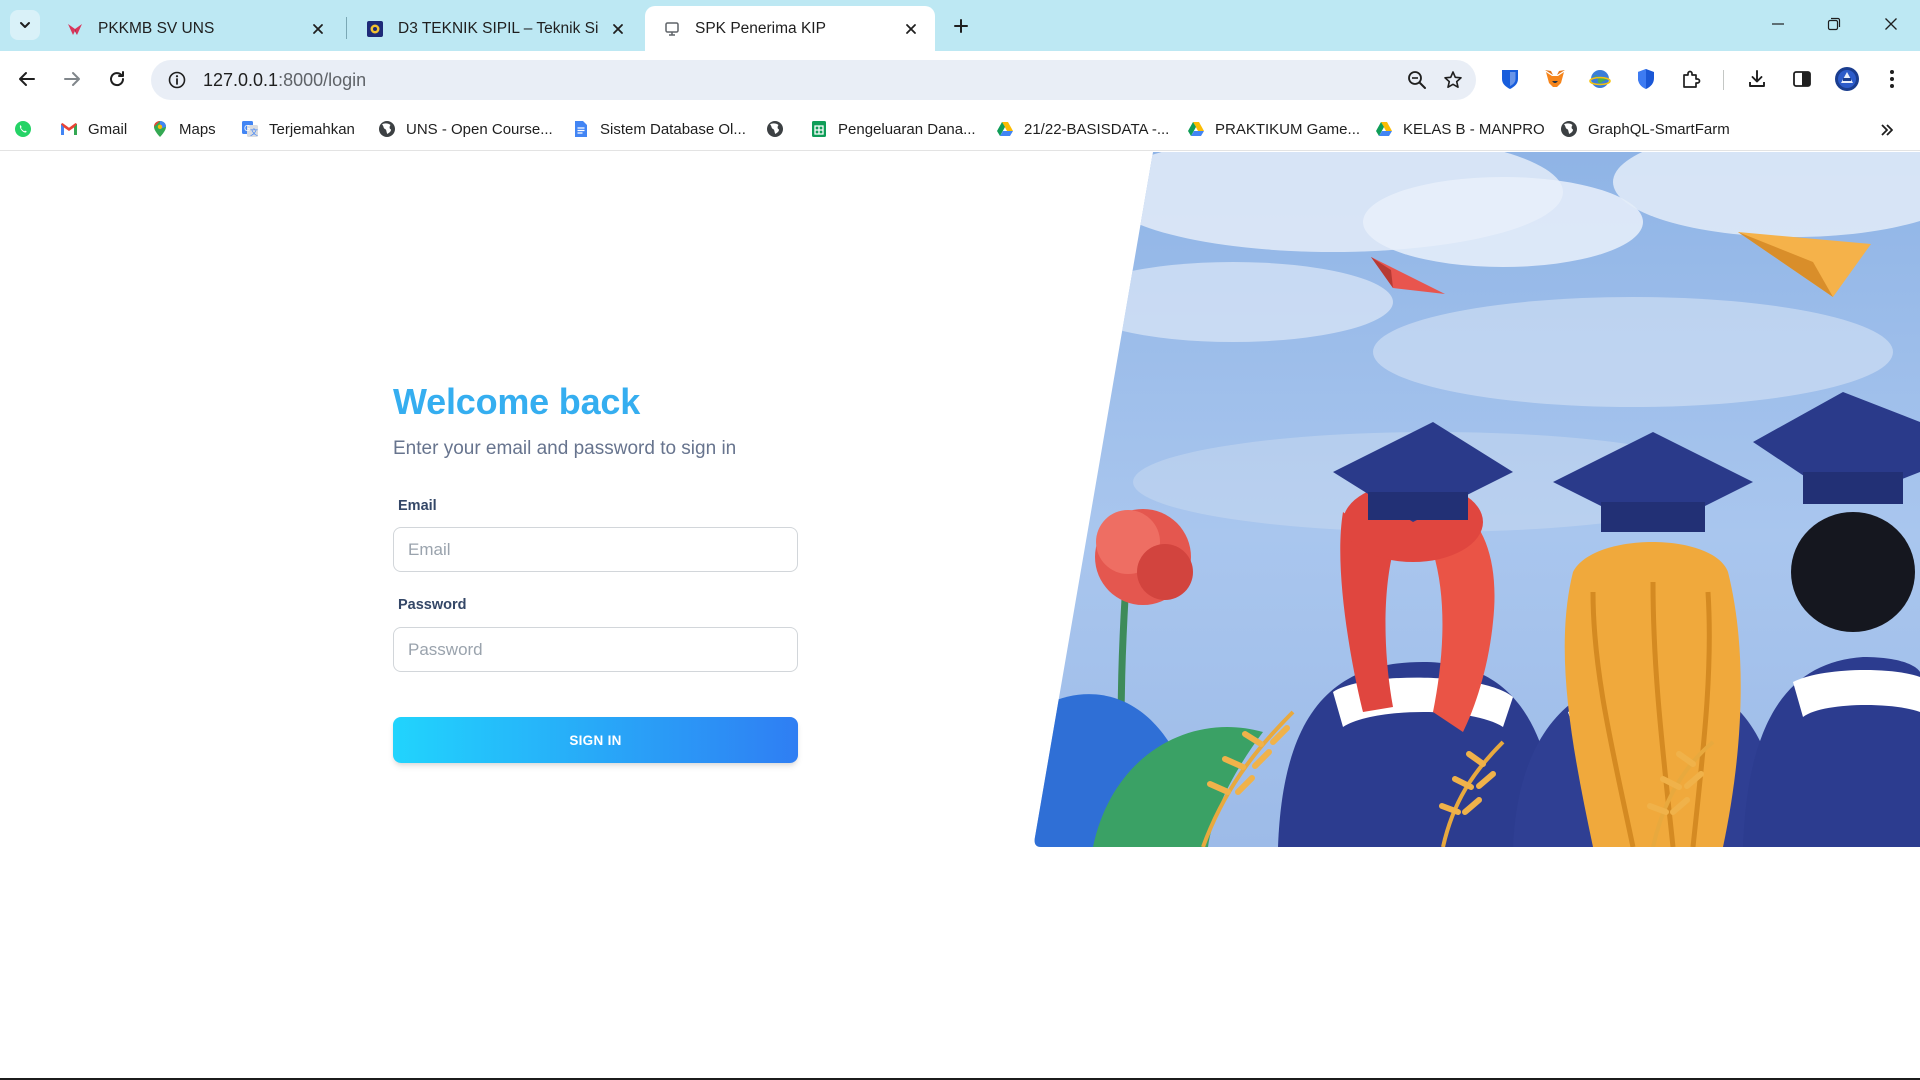 The width and height of the screenshot is (1920, 1080). I want to click on url-text: 127.0.0.1:8000/login, so click(284, 80).